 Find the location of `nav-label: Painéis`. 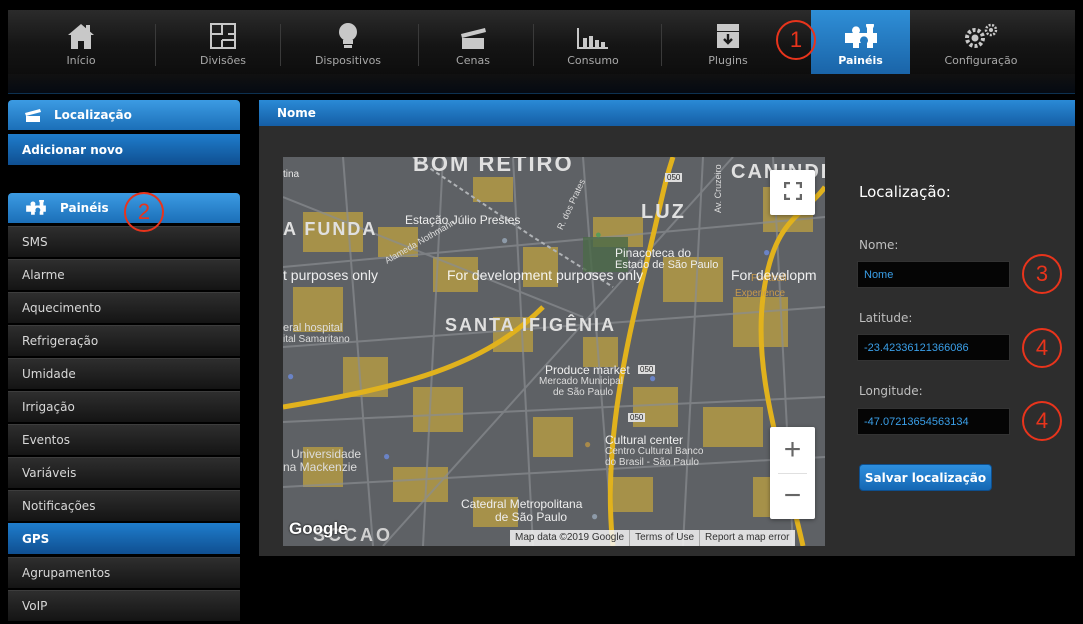

nav-label: Painéis is located at coordinates (860, 60).